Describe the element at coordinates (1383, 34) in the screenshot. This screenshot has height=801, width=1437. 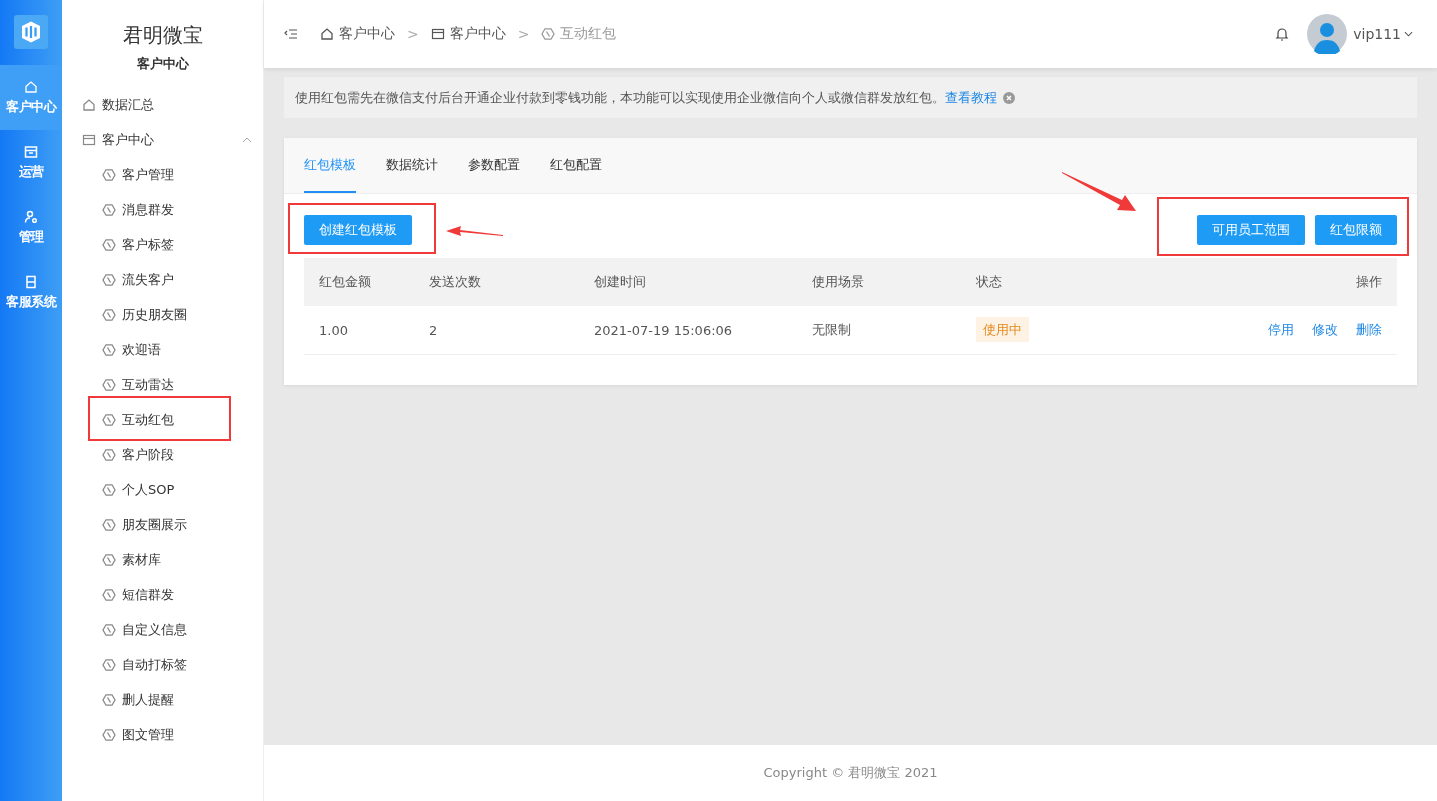
I see `user-menu: vip111` at that location.